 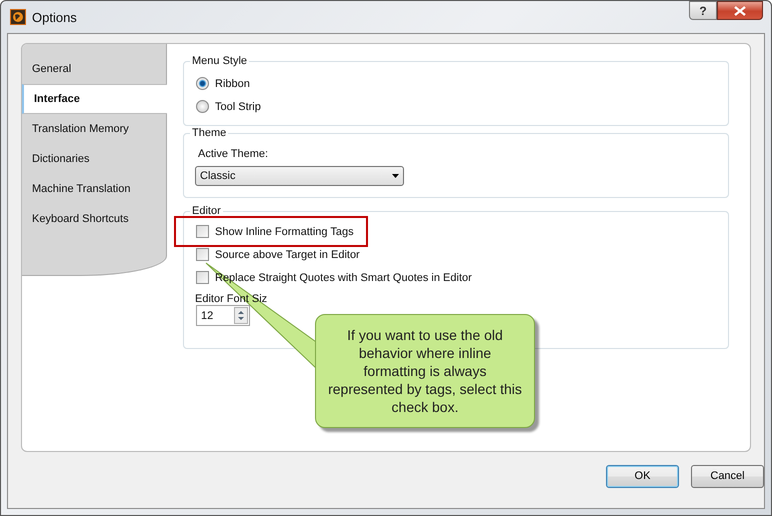 I want to click on help-button: ?, so click(x=703, y=10).